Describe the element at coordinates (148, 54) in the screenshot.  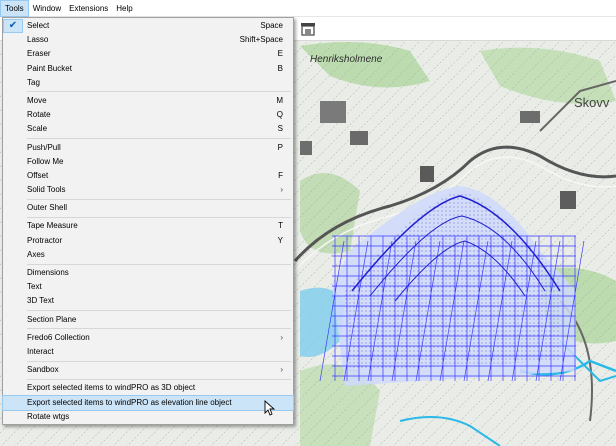
I see `menu-item-eraser: Eraser E` at that location.